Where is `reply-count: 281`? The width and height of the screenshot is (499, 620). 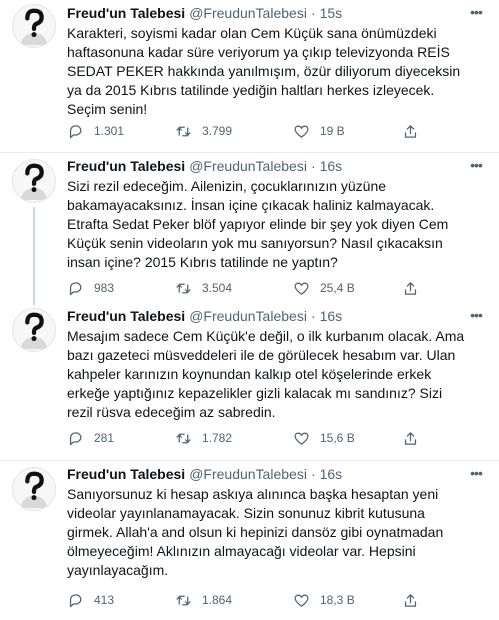
reply-count: 281 is located at coordinates (104, 438).